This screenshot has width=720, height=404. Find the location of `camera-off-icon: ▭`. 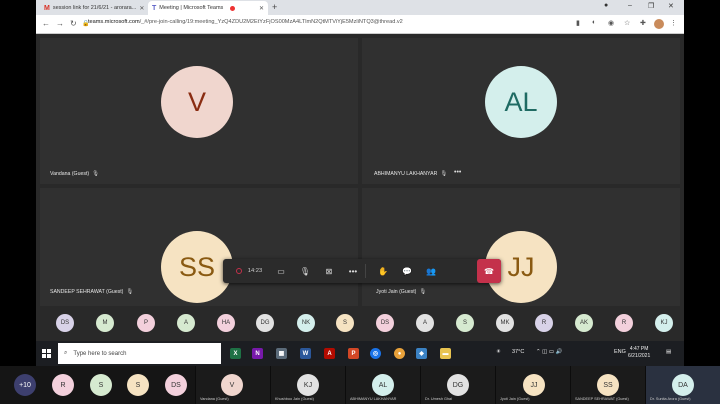

camera-off-icon: ▭ is located at coordinates (281, 271).